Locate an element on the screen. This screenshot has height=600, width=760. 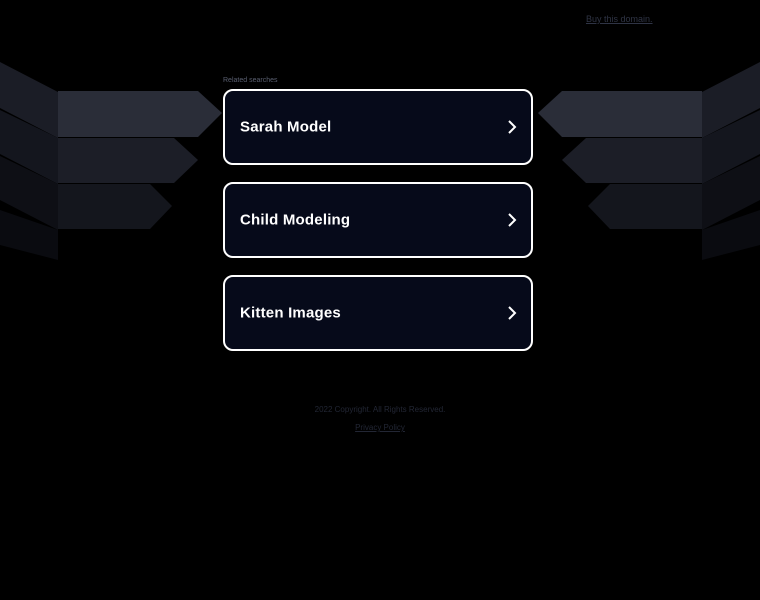
related-searches-label: Related searches is located at coordinates (250, 80).